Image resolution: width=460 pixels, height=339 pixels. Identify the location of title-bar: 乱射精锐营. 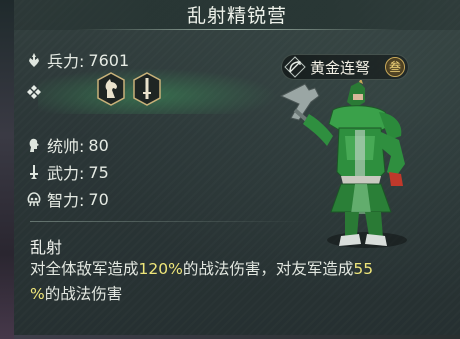
(237, 15).